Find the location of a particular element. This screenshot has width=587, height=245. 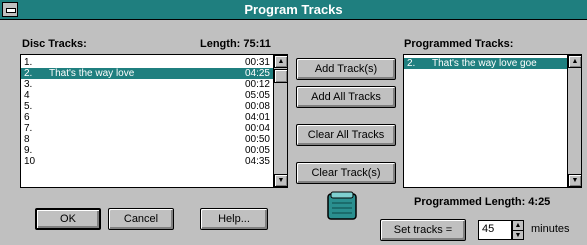

programmed-tracks-scrollbar: ▲ ▼ is located at coordinates (574, 121).